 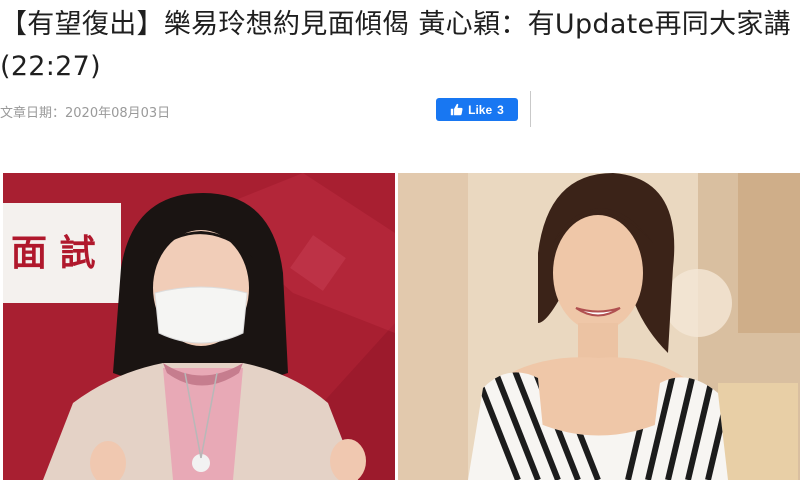 What do you see at coordinates (456, 109) in the screenshot?
I see `thumbs-up-icon` at bounding box center [456, 109].